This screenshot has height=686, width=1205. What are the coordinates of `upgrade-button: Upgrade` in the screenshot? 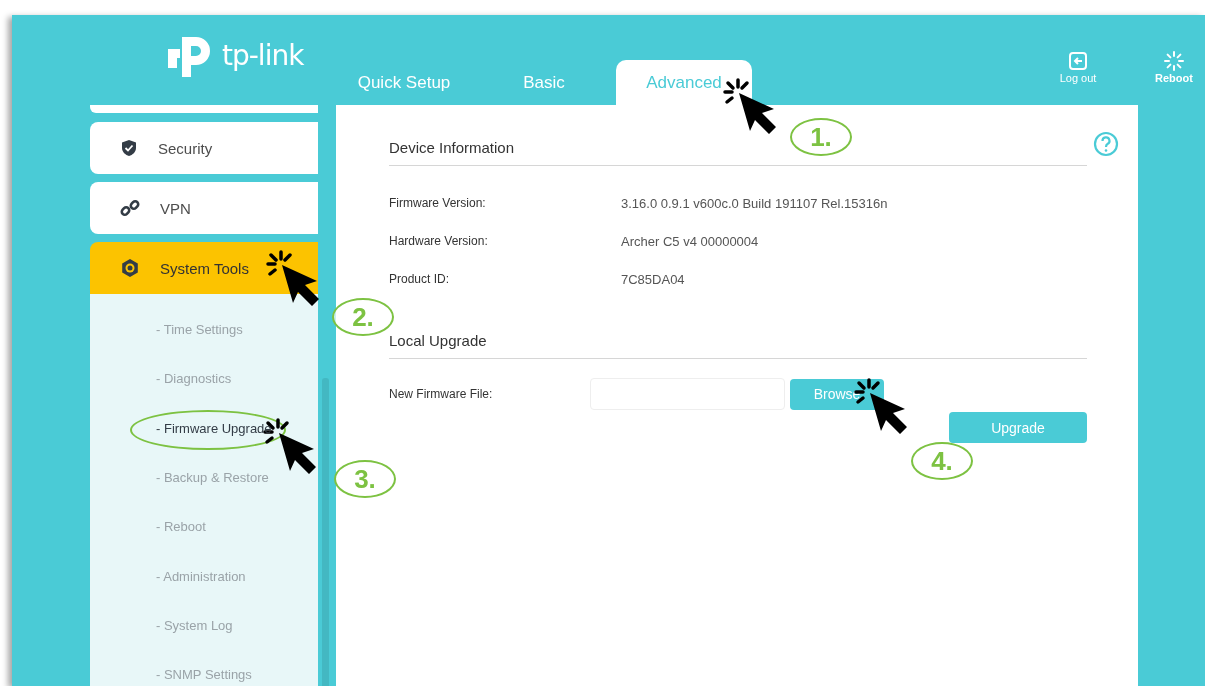 It's located at (1018, 427).